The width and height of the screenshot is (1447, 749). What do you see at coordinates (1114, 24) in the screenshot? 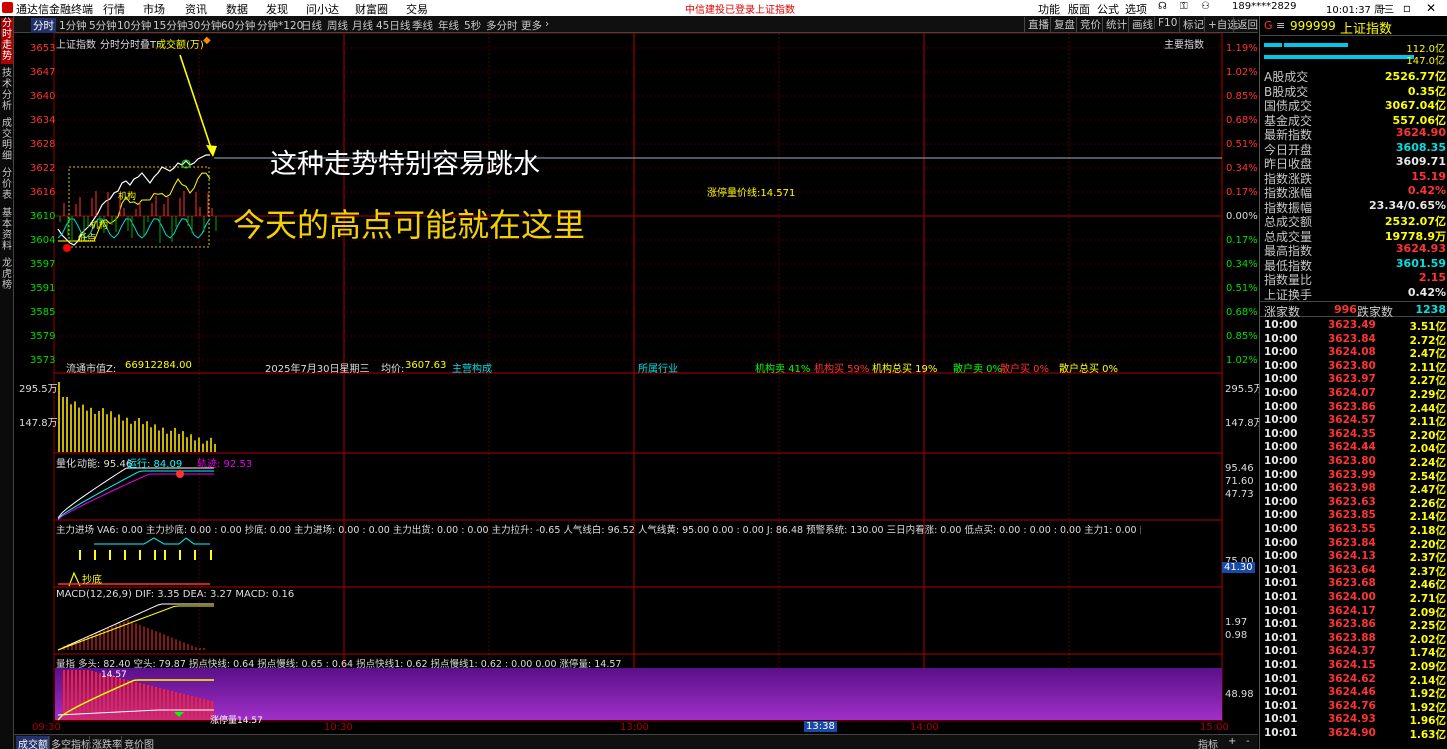
I see `tool-tongji: 统计` at bounding box center [1114, 24].